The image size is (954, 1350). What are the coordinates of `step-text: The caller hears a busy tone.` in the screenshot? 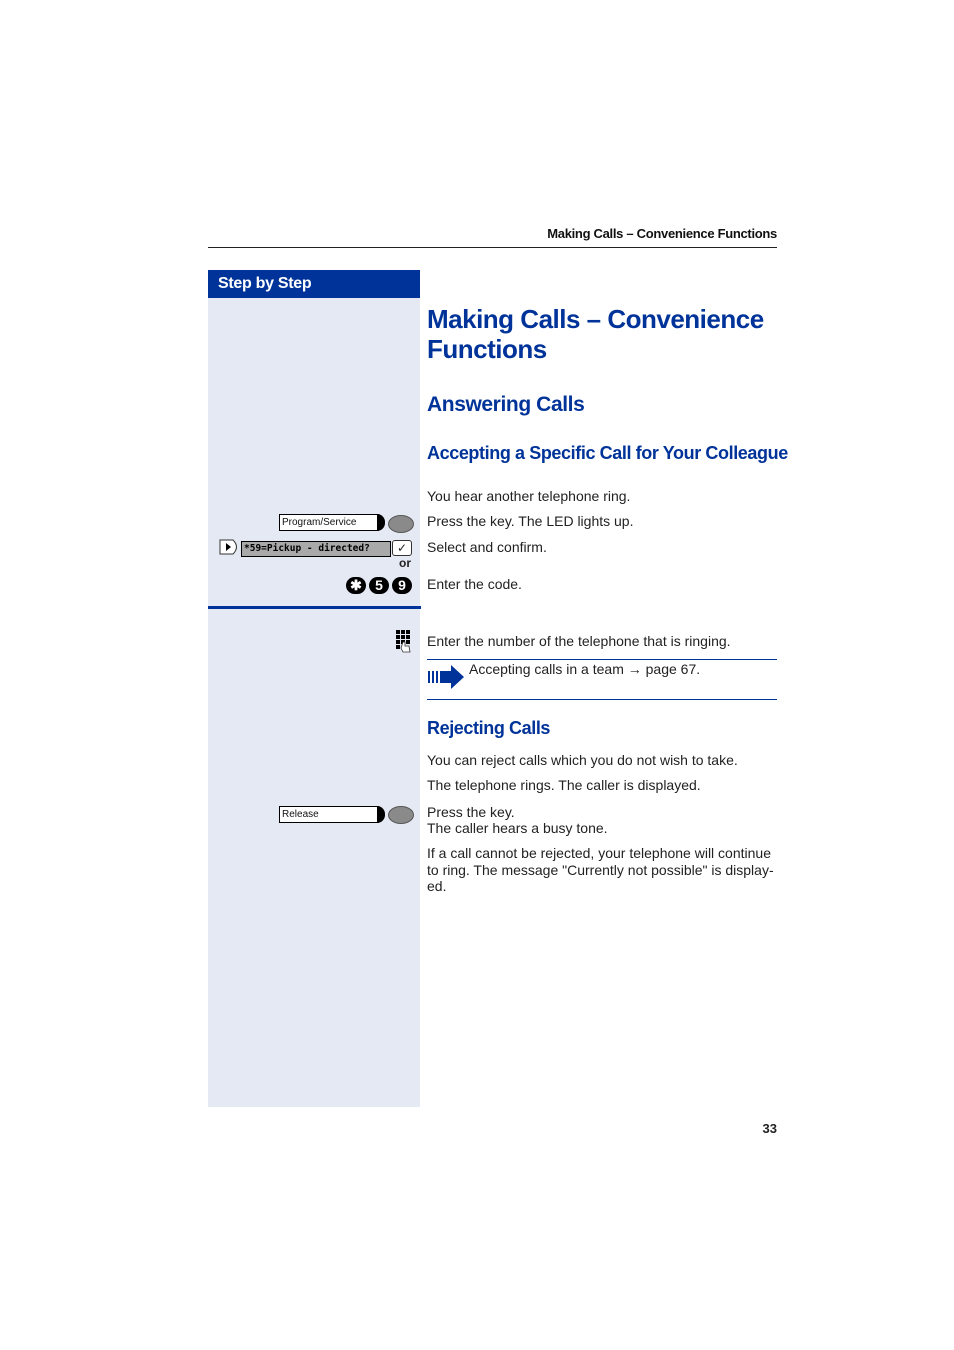 It's located at (517, 828).